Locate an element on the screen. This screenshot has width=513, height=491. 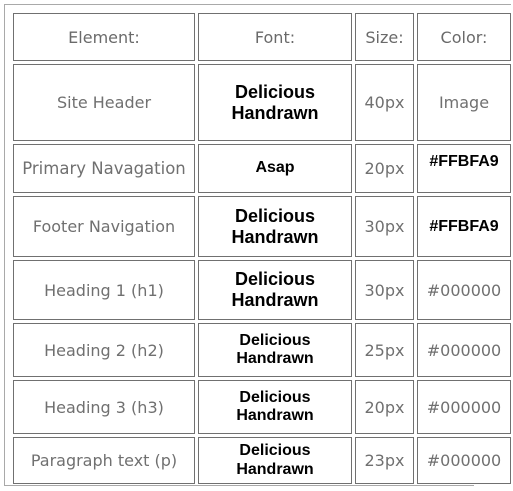
element-cell: Heading 2 (h2) is located at coordinates (104, 350).